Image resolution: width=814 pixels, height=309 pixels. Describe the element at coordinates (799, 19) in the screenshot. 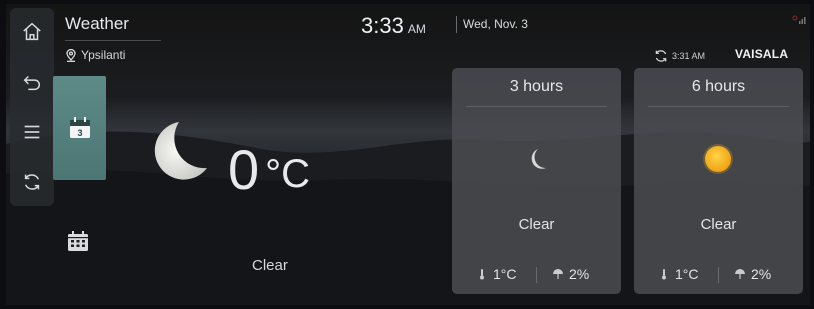

I see `signal-icon` at that location.